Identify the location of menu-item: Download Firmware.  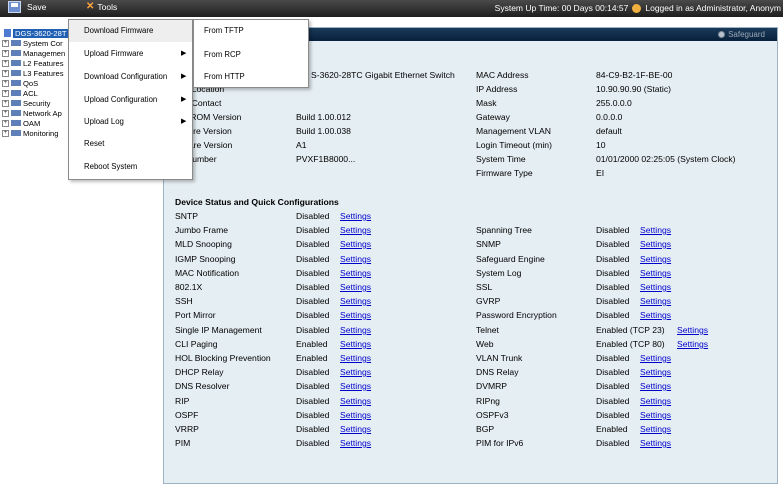
(118, 30).